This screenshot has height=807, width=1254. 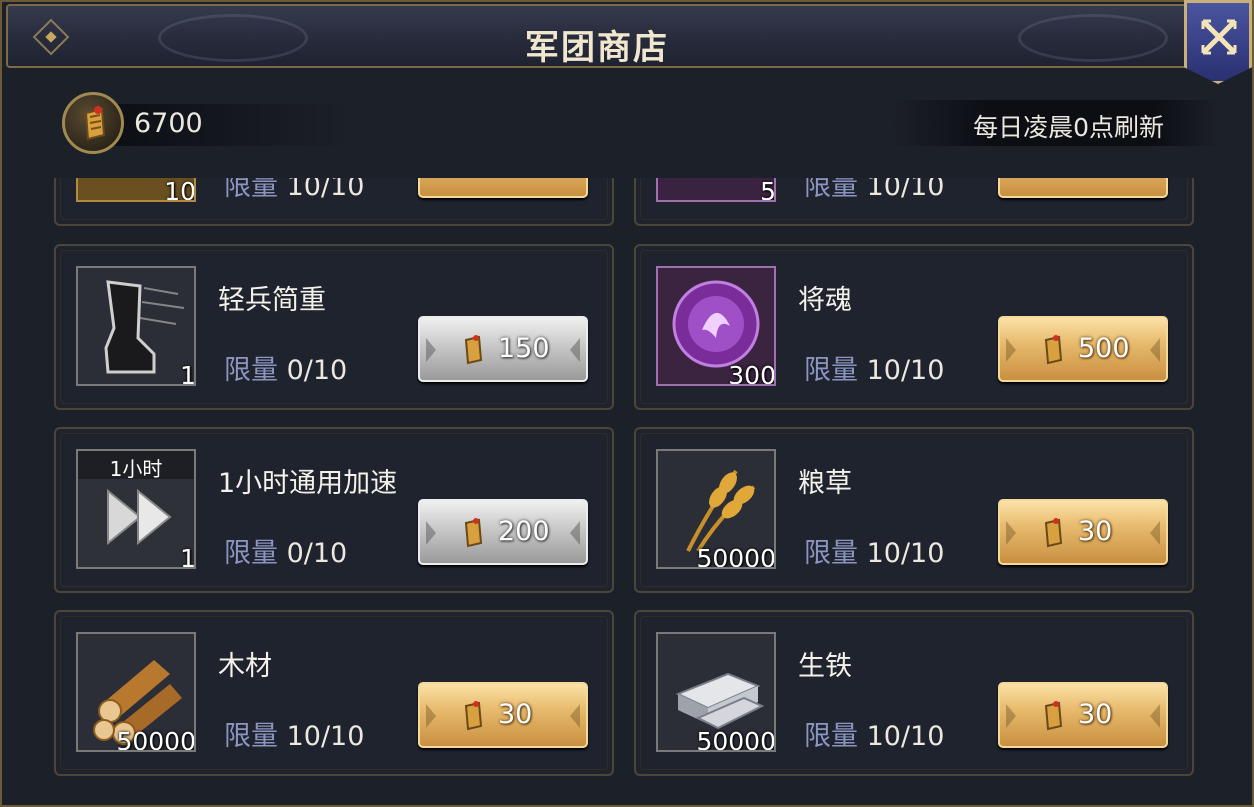 I want to click on buy-button: 200, so click(x=503, y=532).